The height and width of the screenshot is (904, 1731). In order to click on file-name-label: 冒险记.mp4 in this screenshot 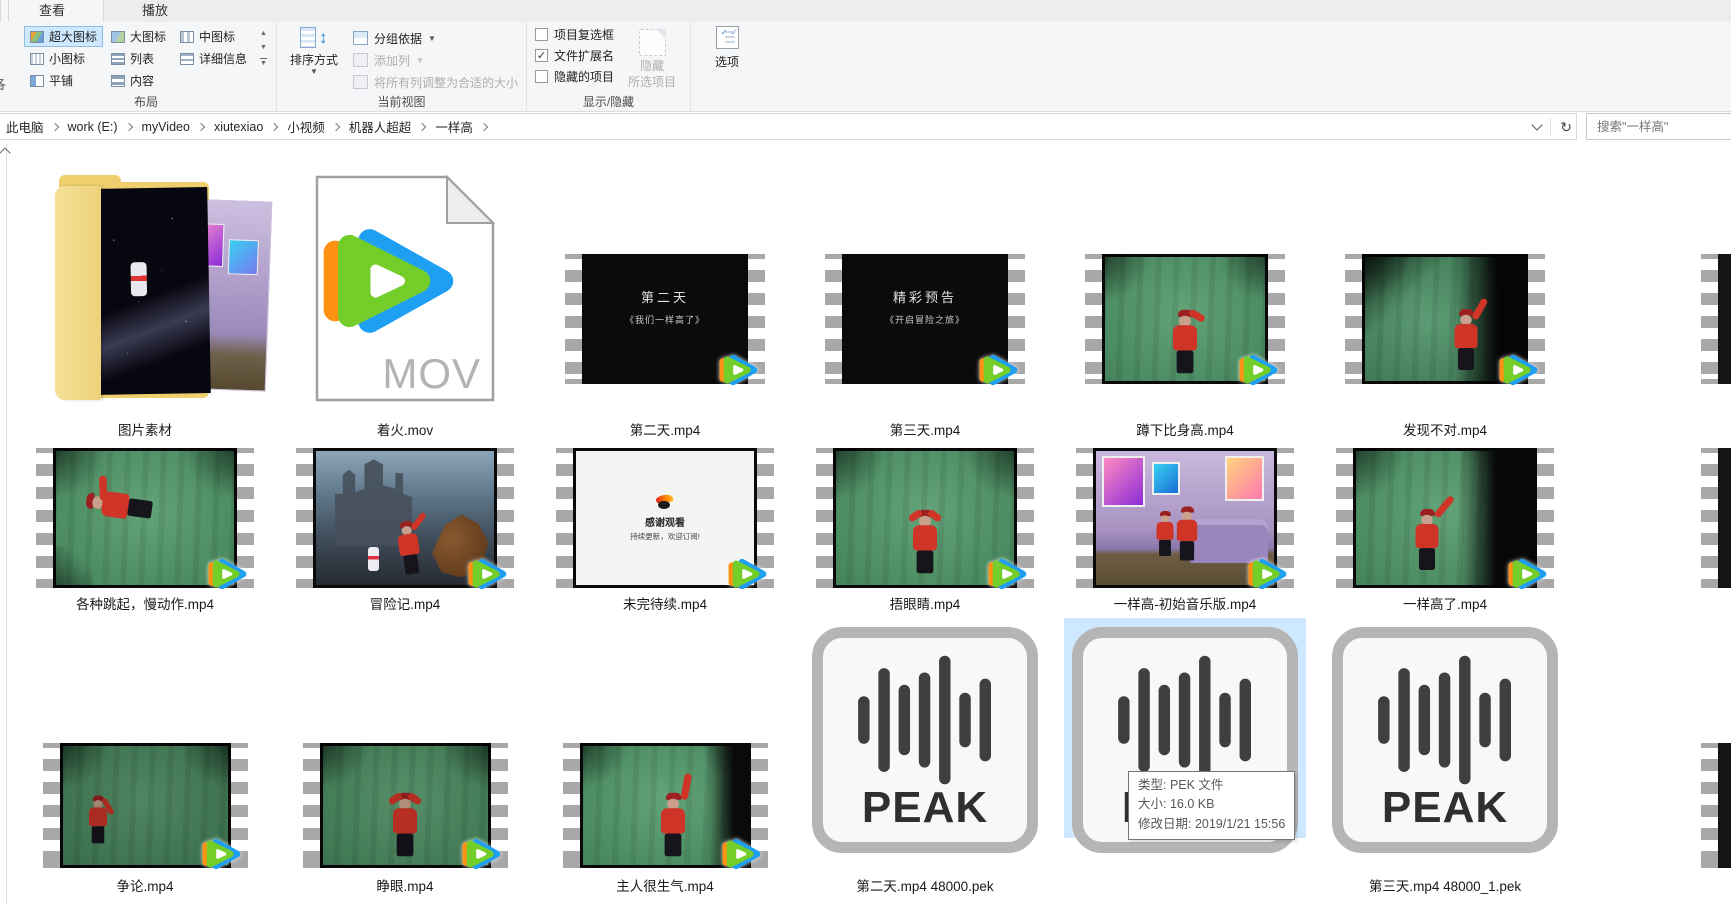, I will do `click(405, 604)`.